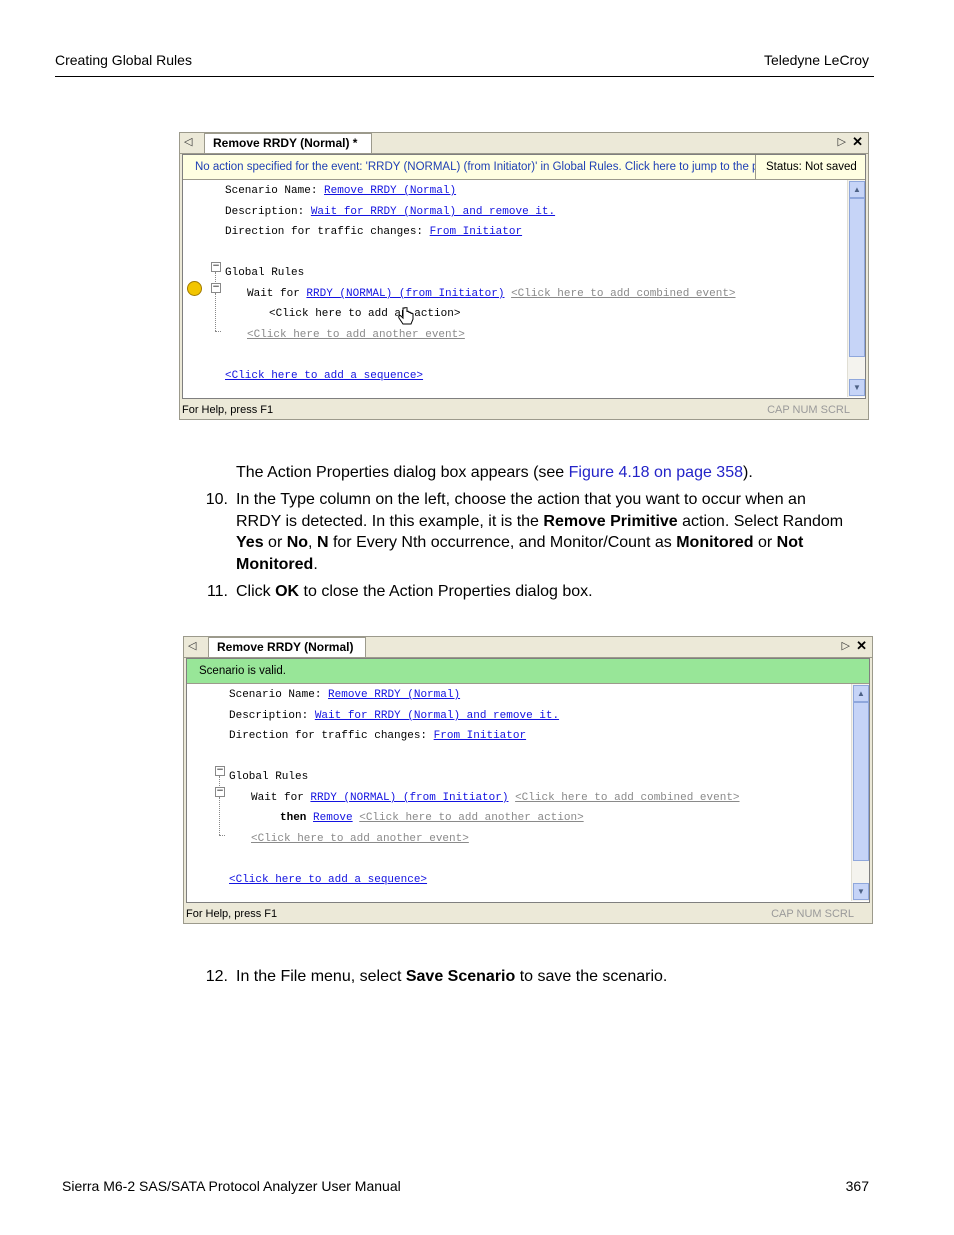 This screenshot has width=954, height=1235. Describe the element at coordinates (194, 288) in the screenshot. I see `warning-bullet-icon` at that location.